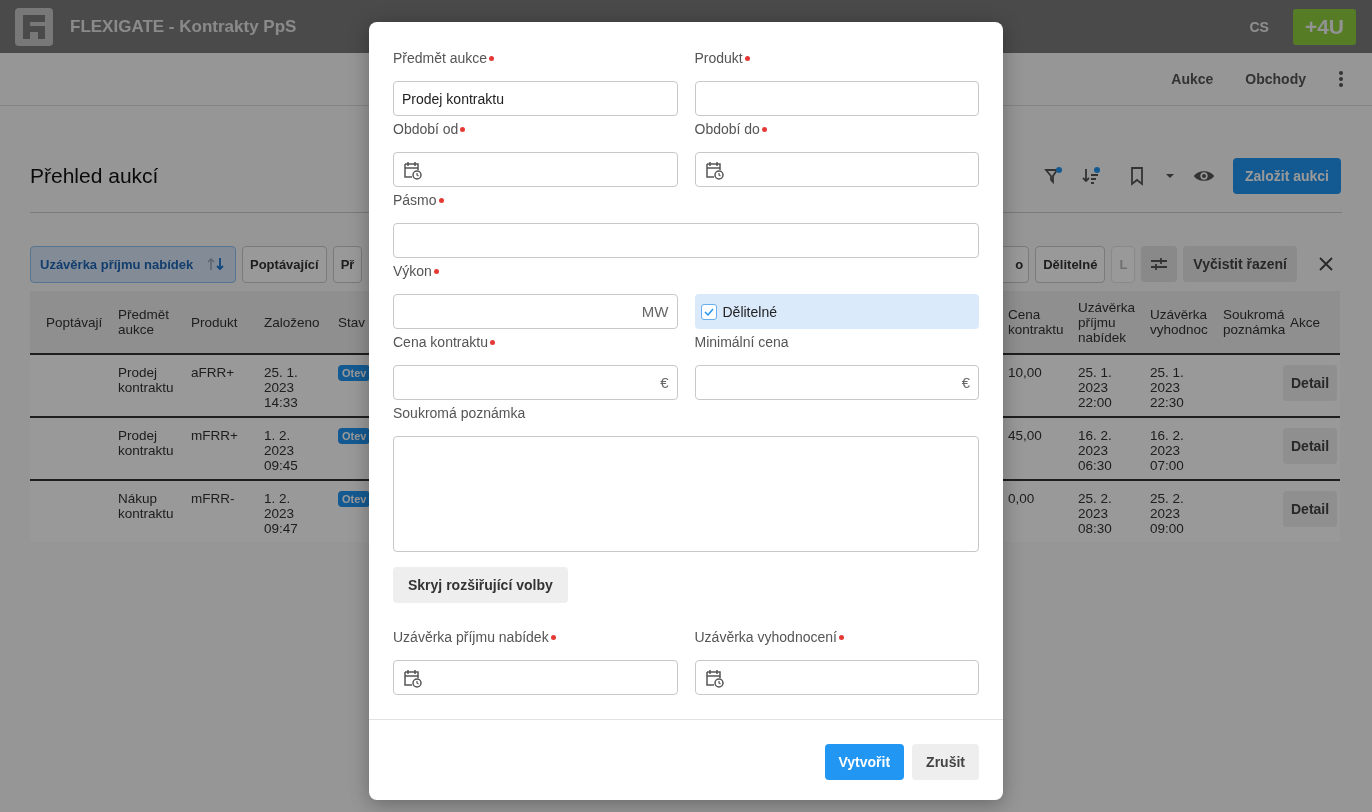 This screenshot has width=1372, height=812. Describe the element at coordinates (133, 264) in the screenshot. I see `sort-chip: Uzávěrka příjmu nabídek` at that location.